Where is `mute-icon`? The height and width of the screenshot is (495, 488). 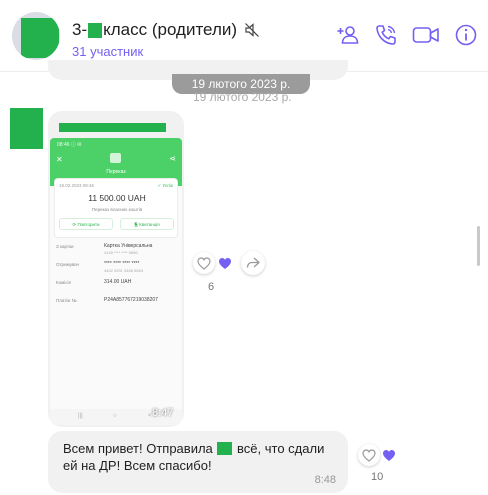
mute-icon is located at coordinates (252, 30).